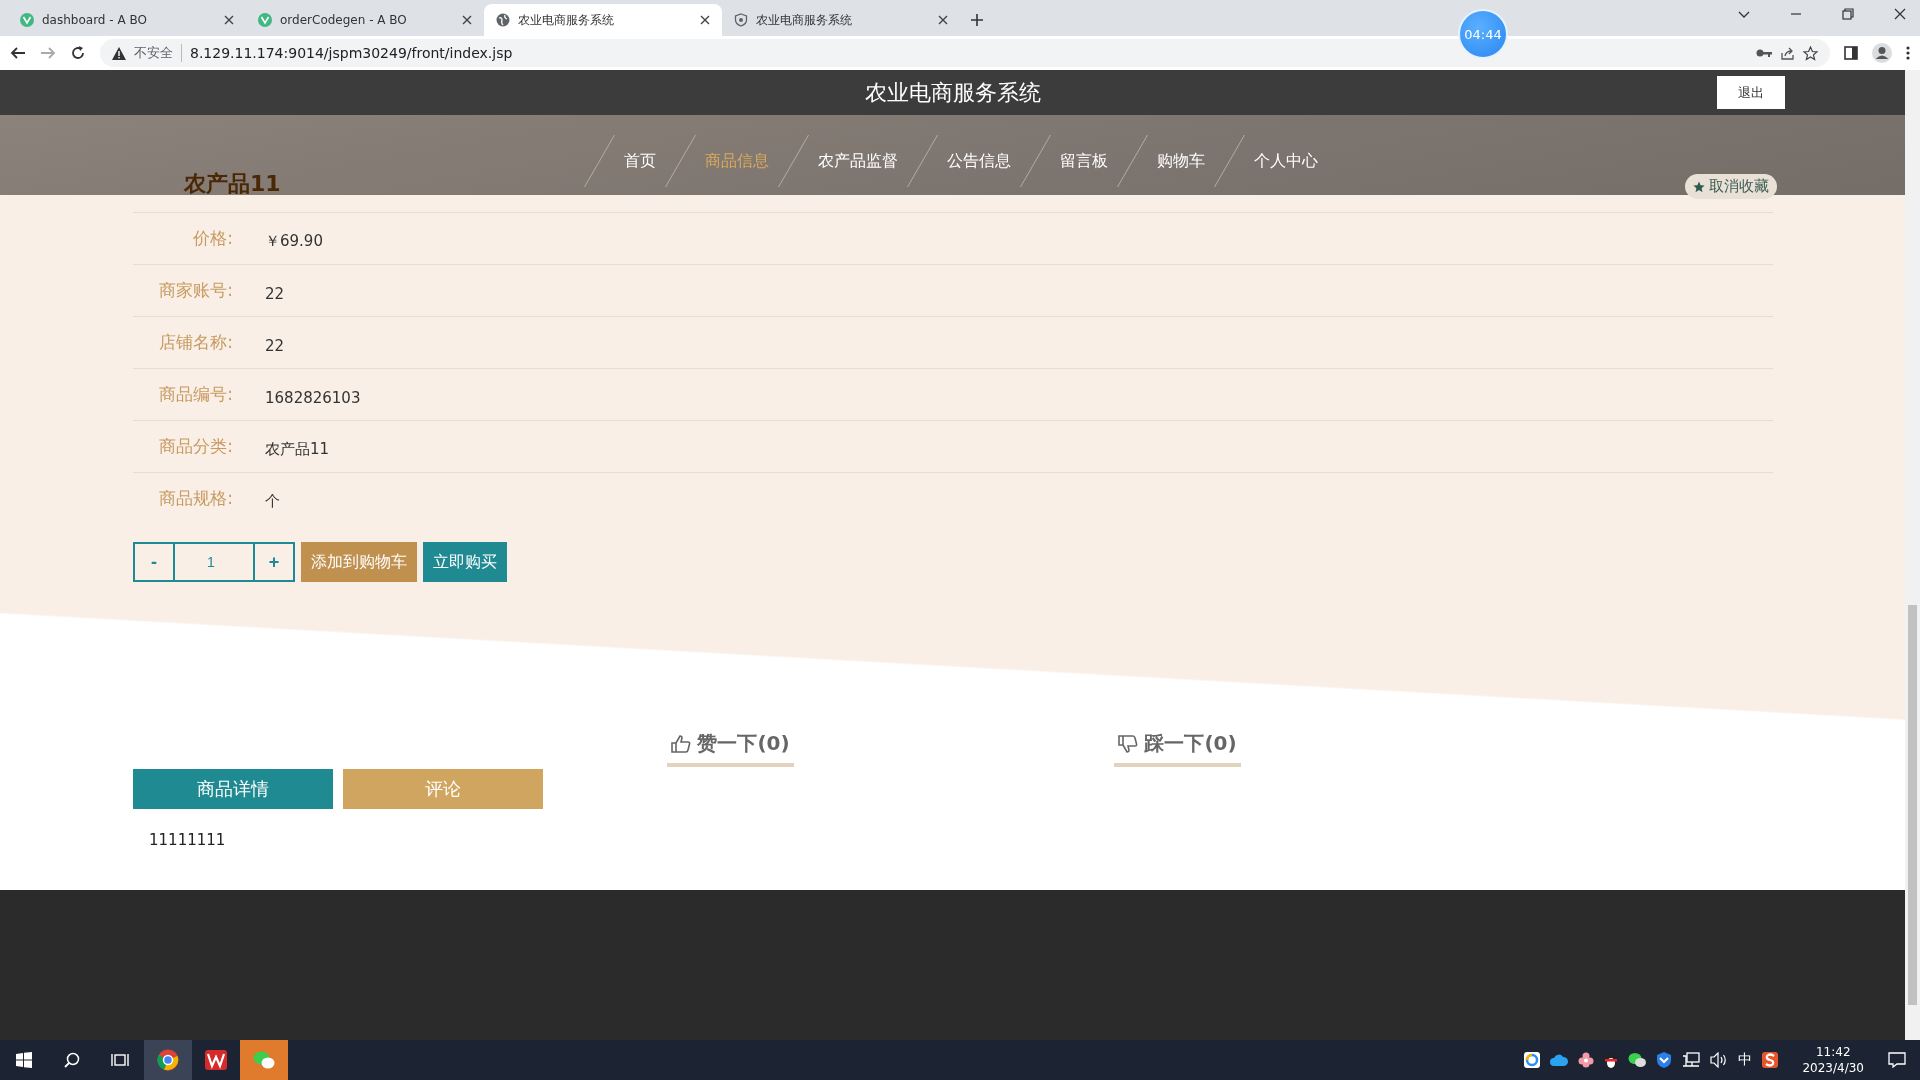 Image resolution: width=1920 pixels, height=1080 pixels. I want to click on sidebar-icon, so click(1851, 53).